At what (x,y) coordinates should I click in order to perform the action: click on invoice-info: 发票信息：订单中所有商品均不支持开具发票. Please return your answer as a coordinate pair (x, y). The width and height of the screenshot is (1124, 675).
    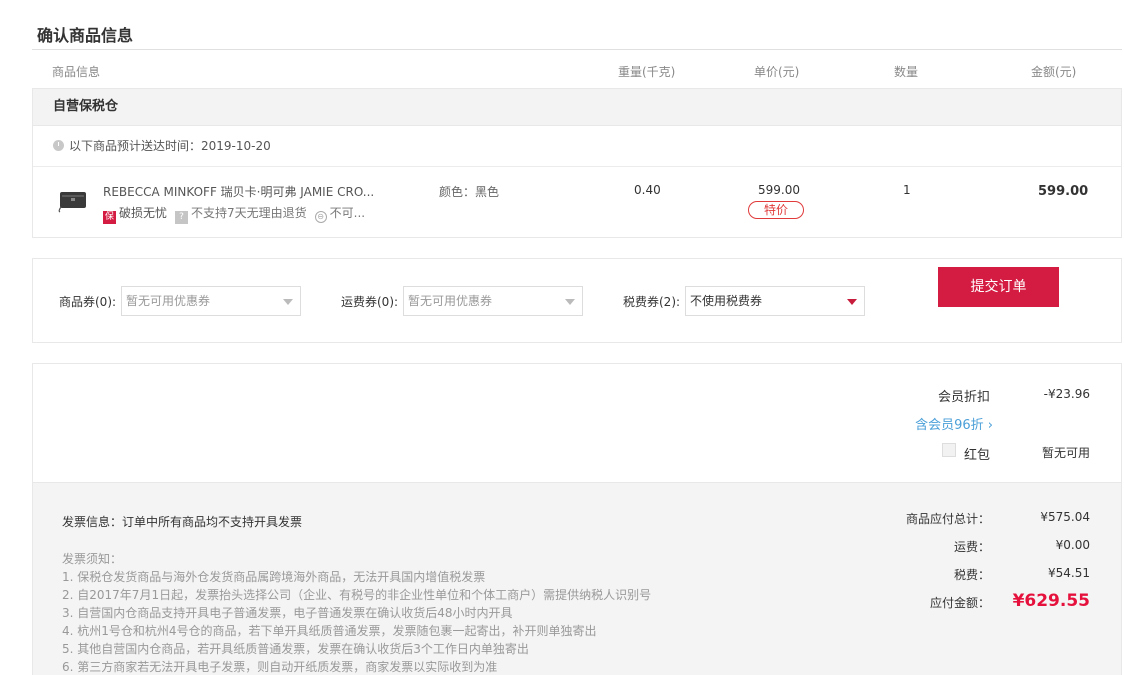
    Looking at the image, I should click on (182, 522).